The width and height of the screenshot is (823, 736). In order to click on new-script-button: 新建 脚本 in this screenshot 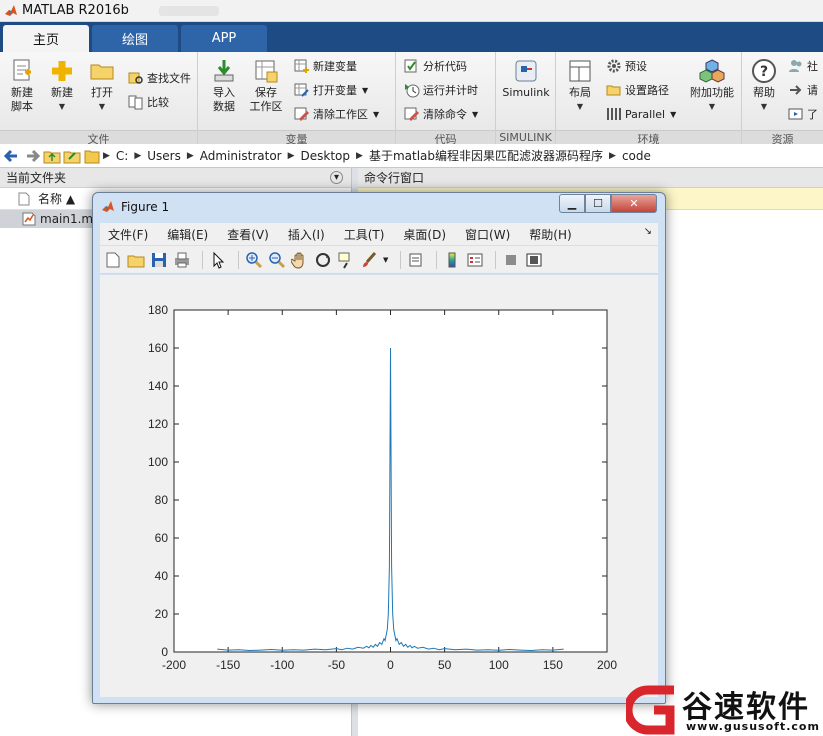, I will do `click(22, 91)`.